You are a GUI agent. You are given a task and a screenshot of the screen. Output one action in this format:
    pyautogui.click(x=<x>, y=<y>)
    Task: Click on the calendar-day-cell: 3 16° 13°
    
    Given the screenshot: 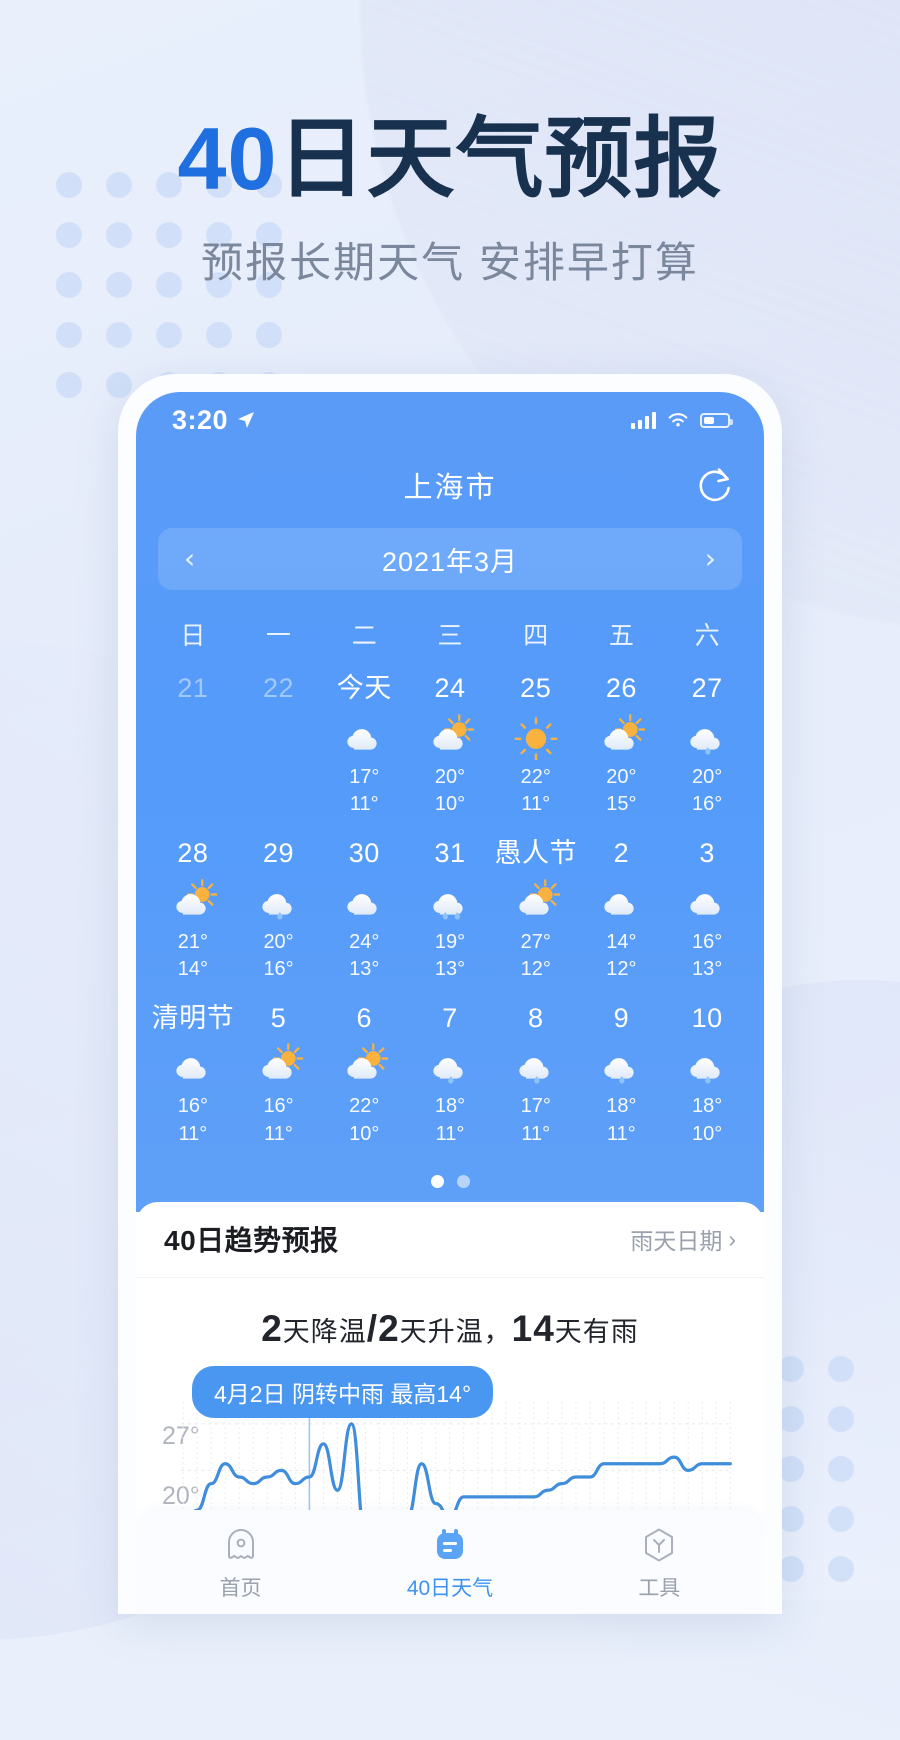 What is the action you would take?
    pyautogui.click(x=707, y=908)
    